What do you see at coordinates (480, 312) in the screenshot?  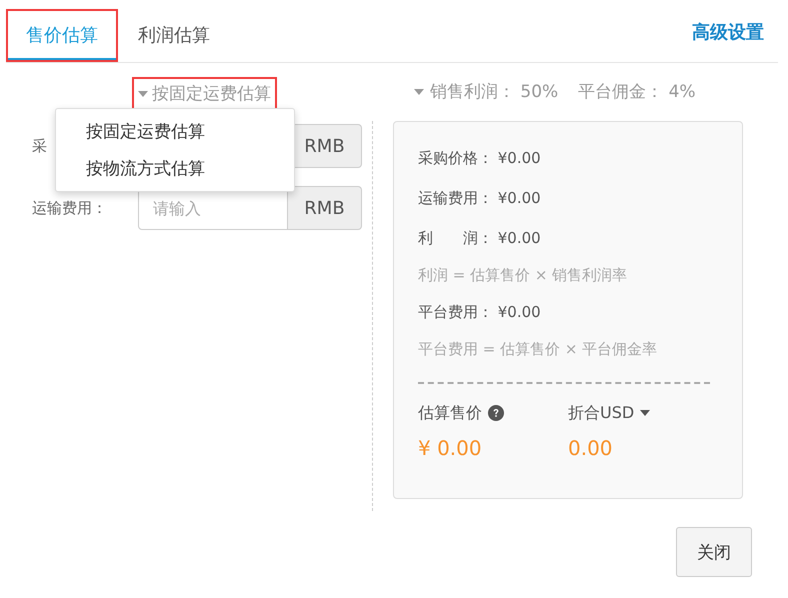 I see `summary-line: 平台费用： ¥0.00` at bounding box center [480, 312].